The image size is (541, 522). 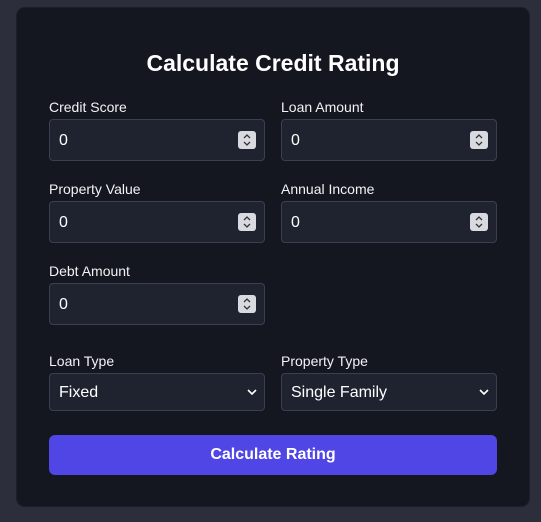 What do you see at coordinates (389, 392) in the screenshot?
I see `property-type-select: Single Family` at bounding box center [389, 392].